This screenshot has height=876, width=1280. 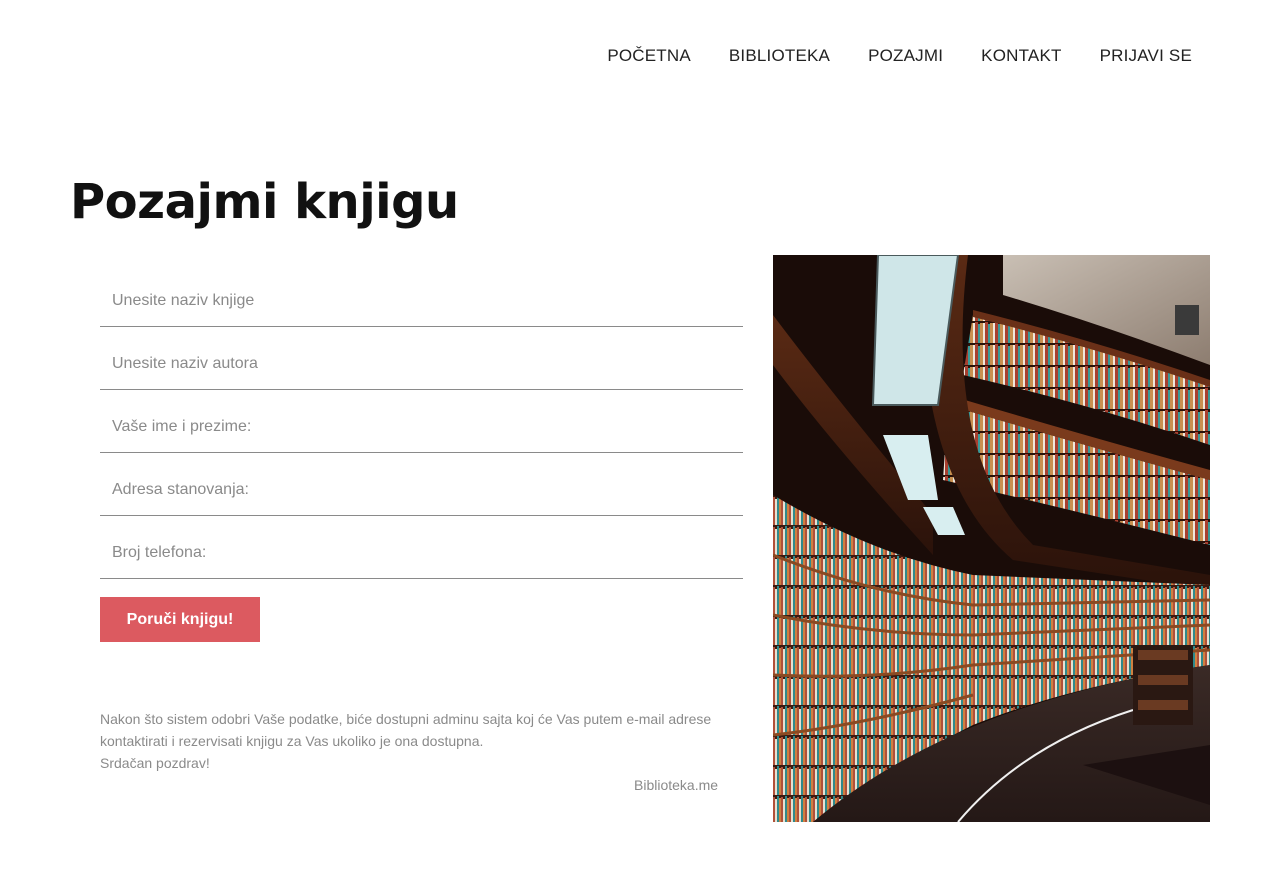 I want to click on phone-input, so click(x=421, y=553).